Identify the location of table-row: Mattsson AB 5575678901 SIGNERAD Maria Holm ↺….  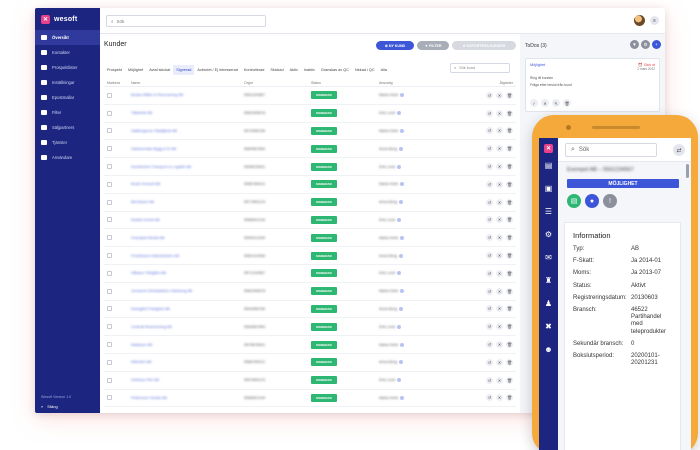
(310, 345).